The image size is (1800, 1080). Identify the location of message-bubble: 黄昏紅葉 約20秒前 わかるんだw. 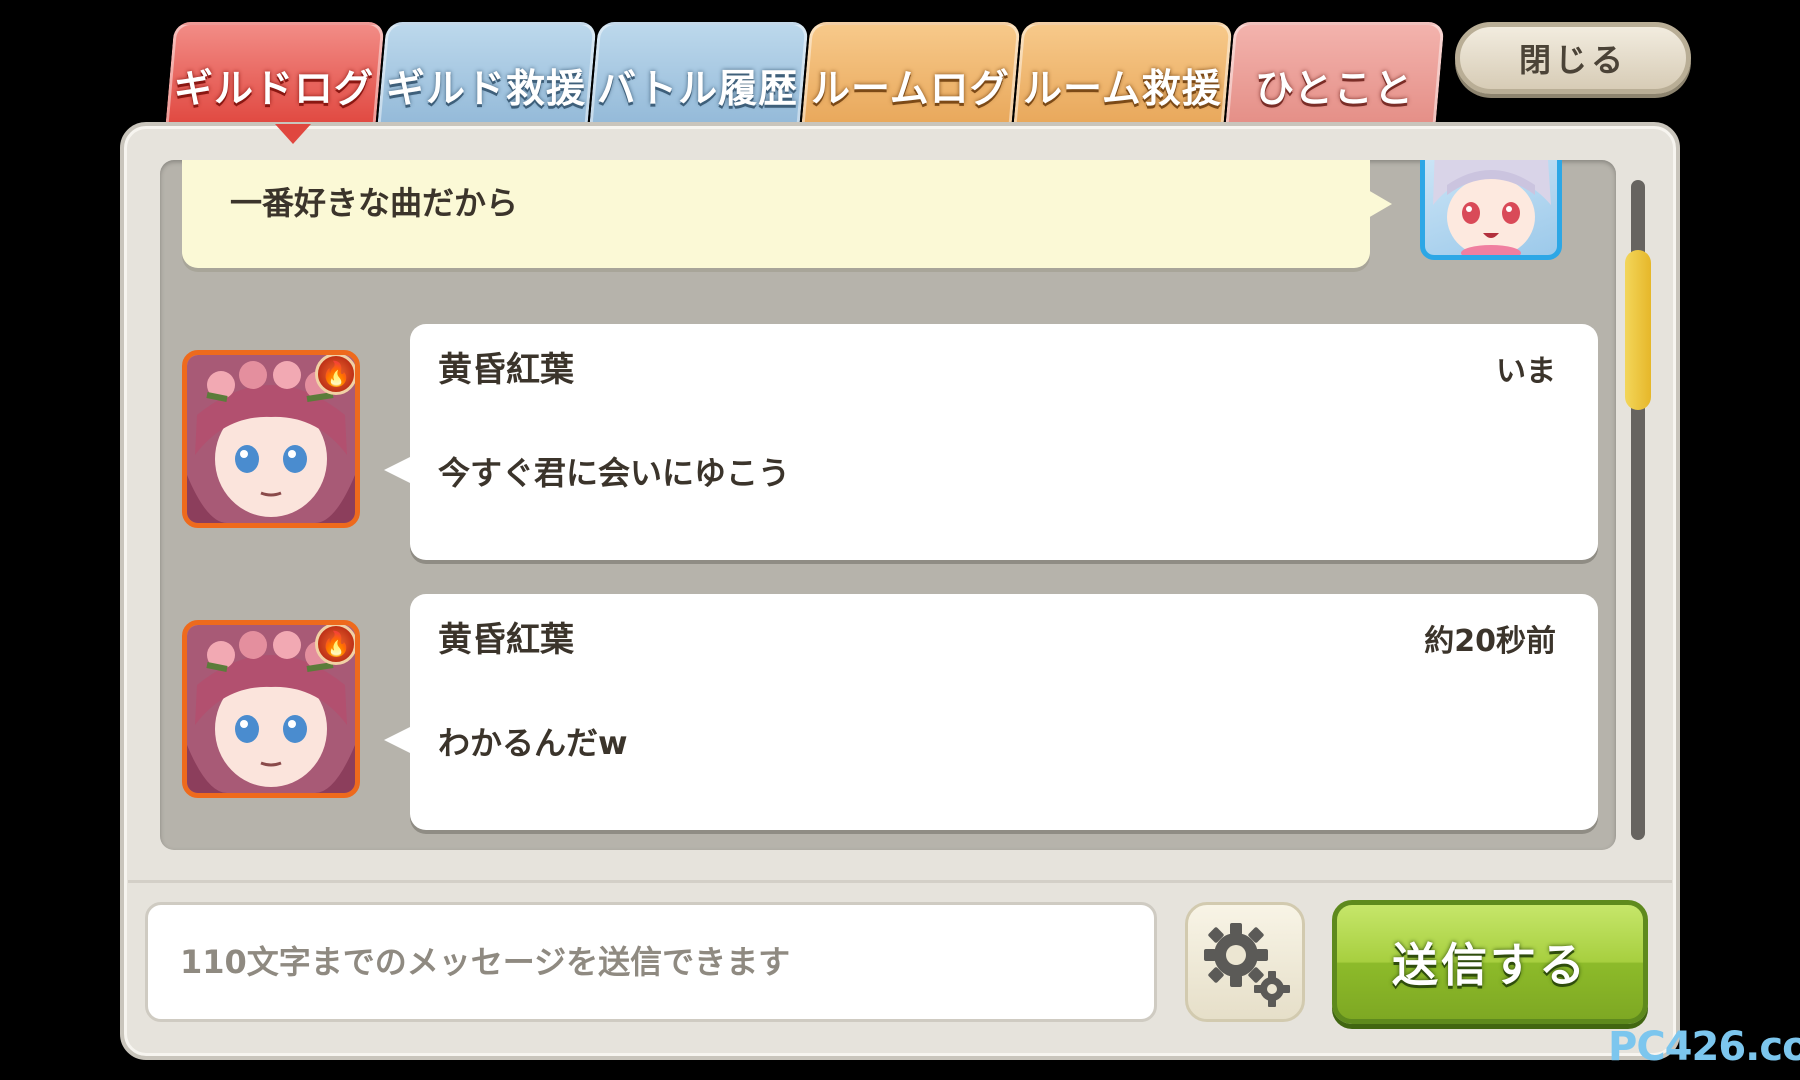
(991, 712).